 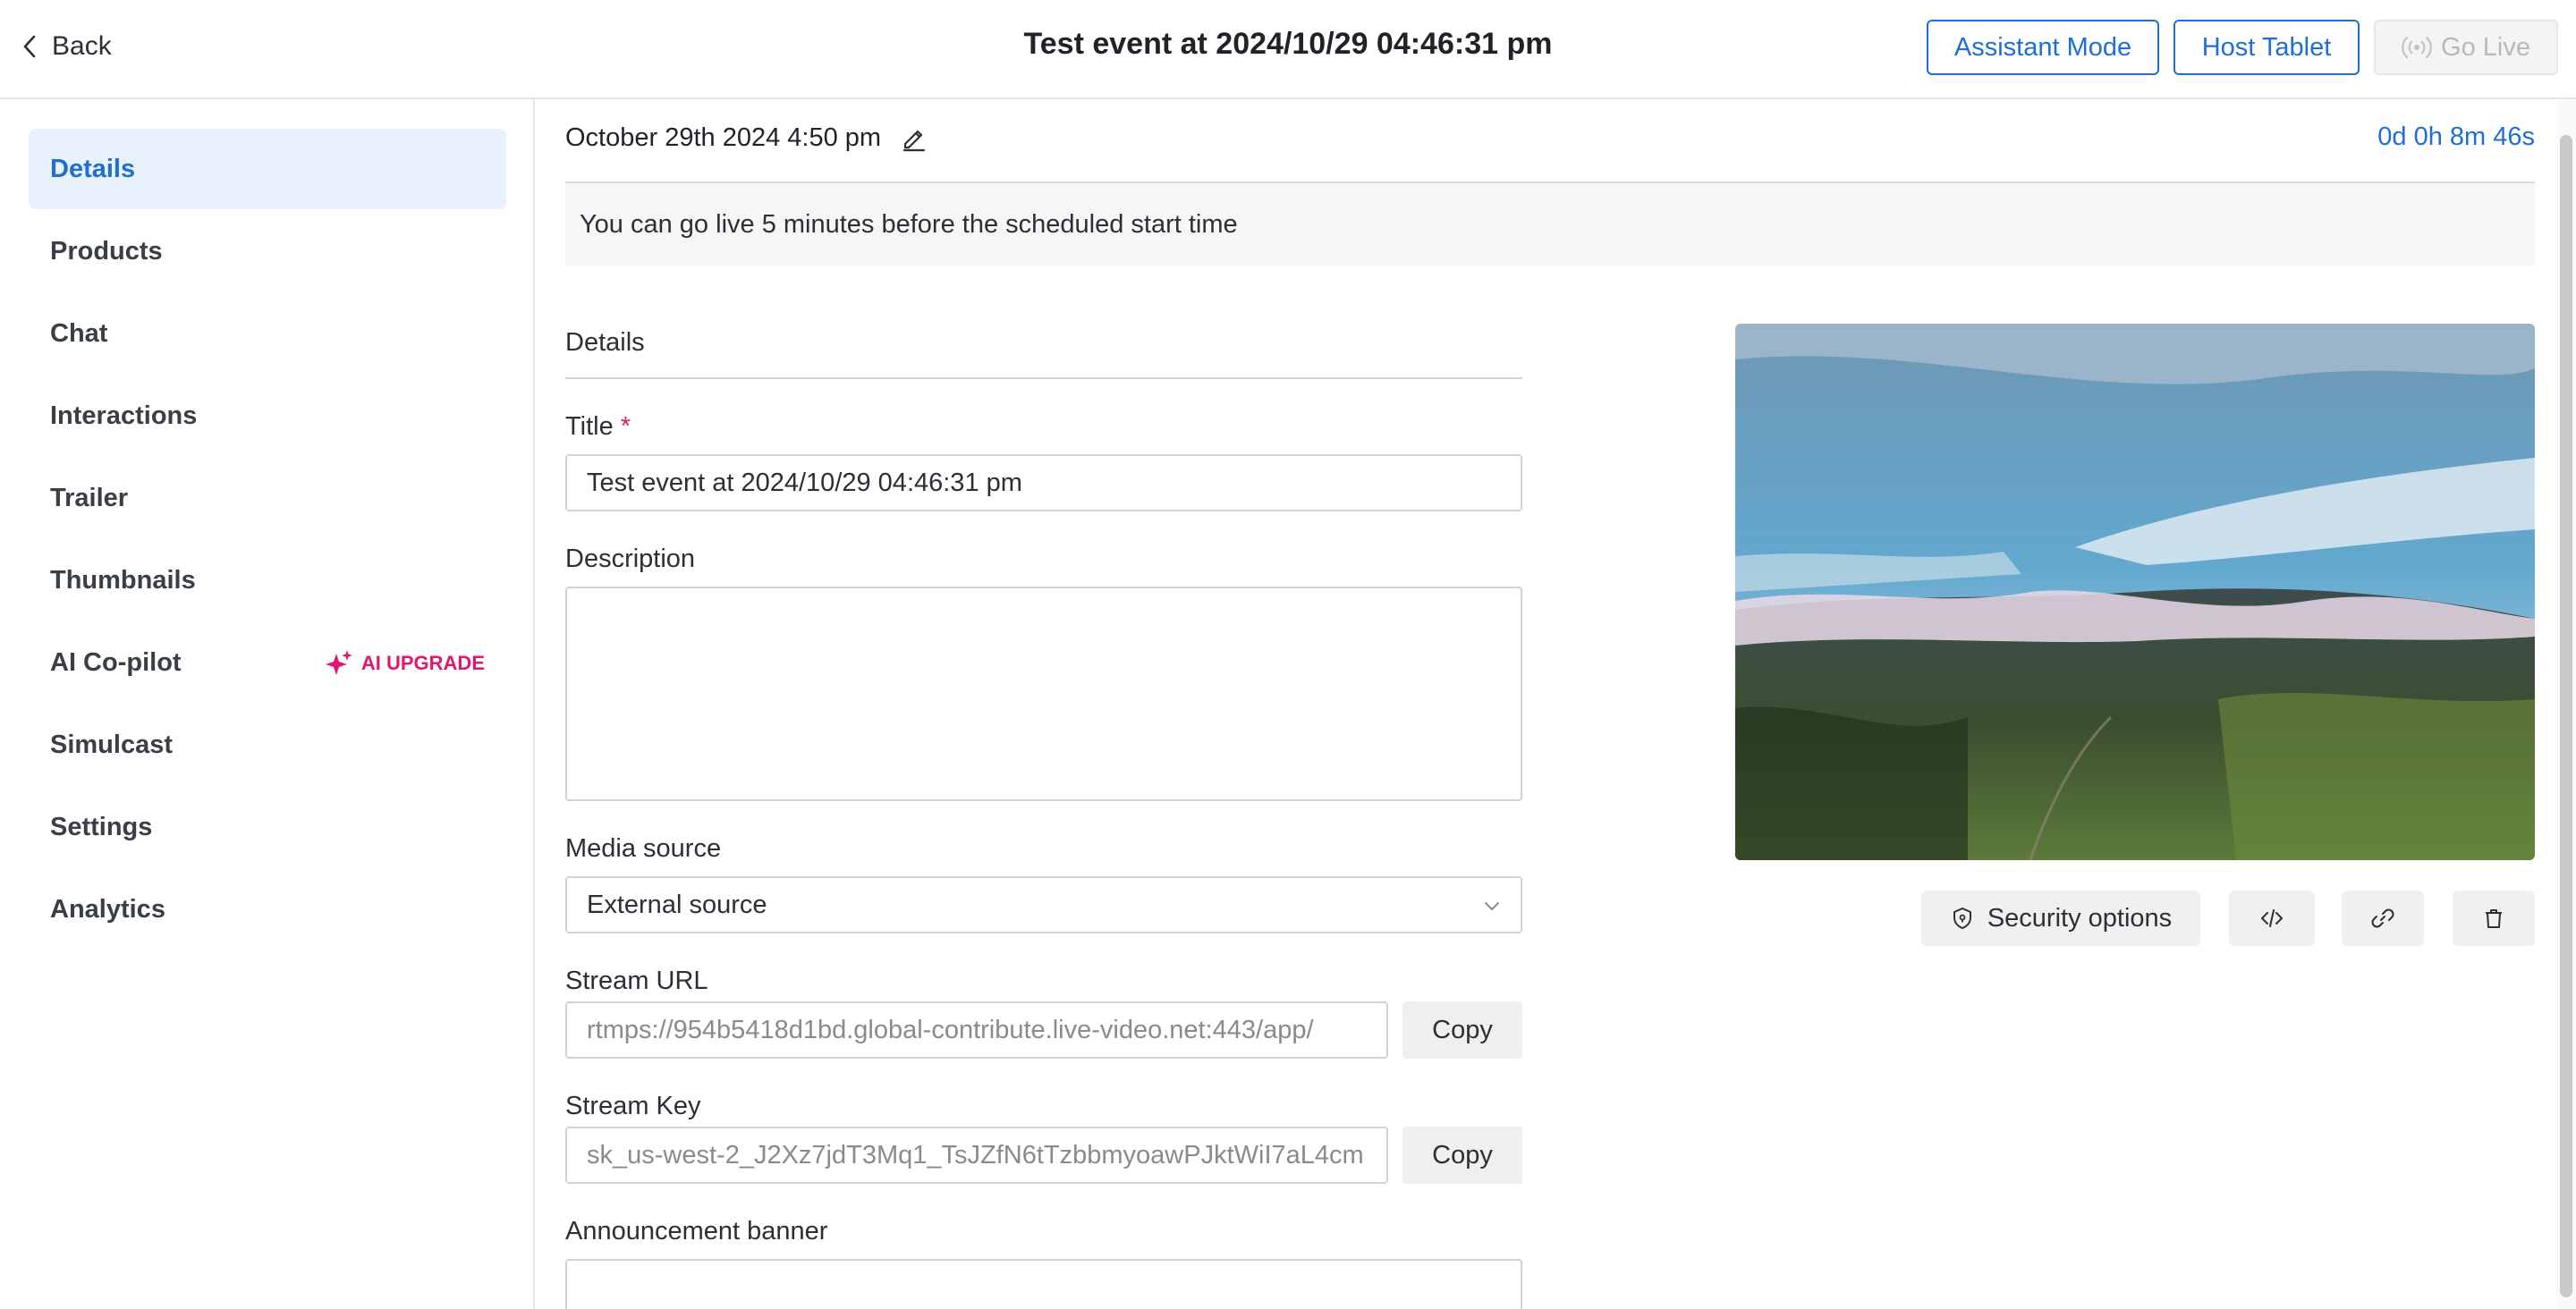 I want to click on go-live-label: Go Live, so click(x=2485, y=47).